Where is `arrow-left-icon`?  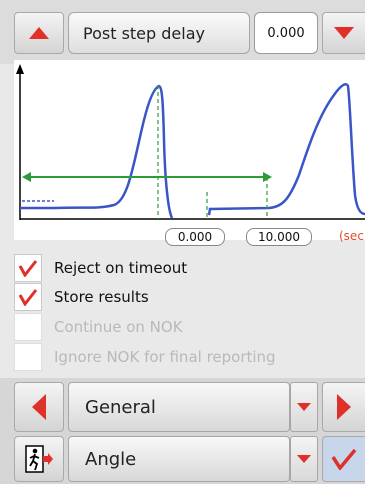
arrow-left-icon is located at coordinates (39, 407).